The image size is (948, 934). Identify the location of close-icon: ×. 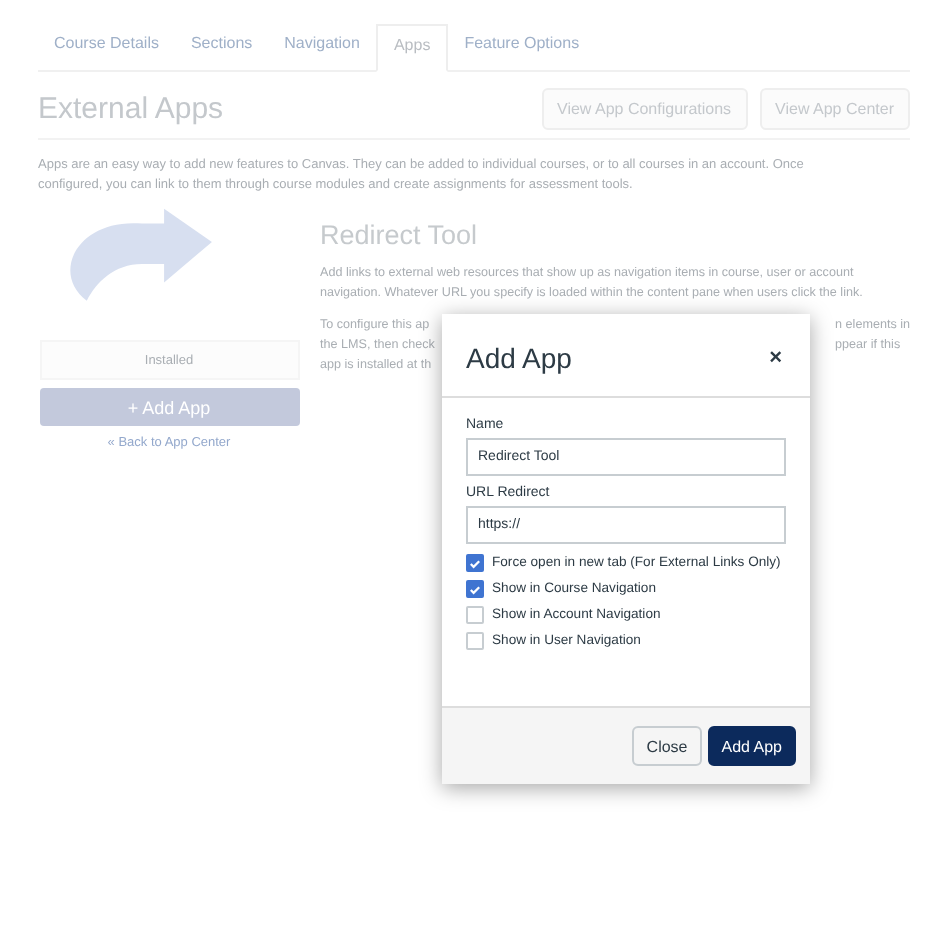
(775, 357).